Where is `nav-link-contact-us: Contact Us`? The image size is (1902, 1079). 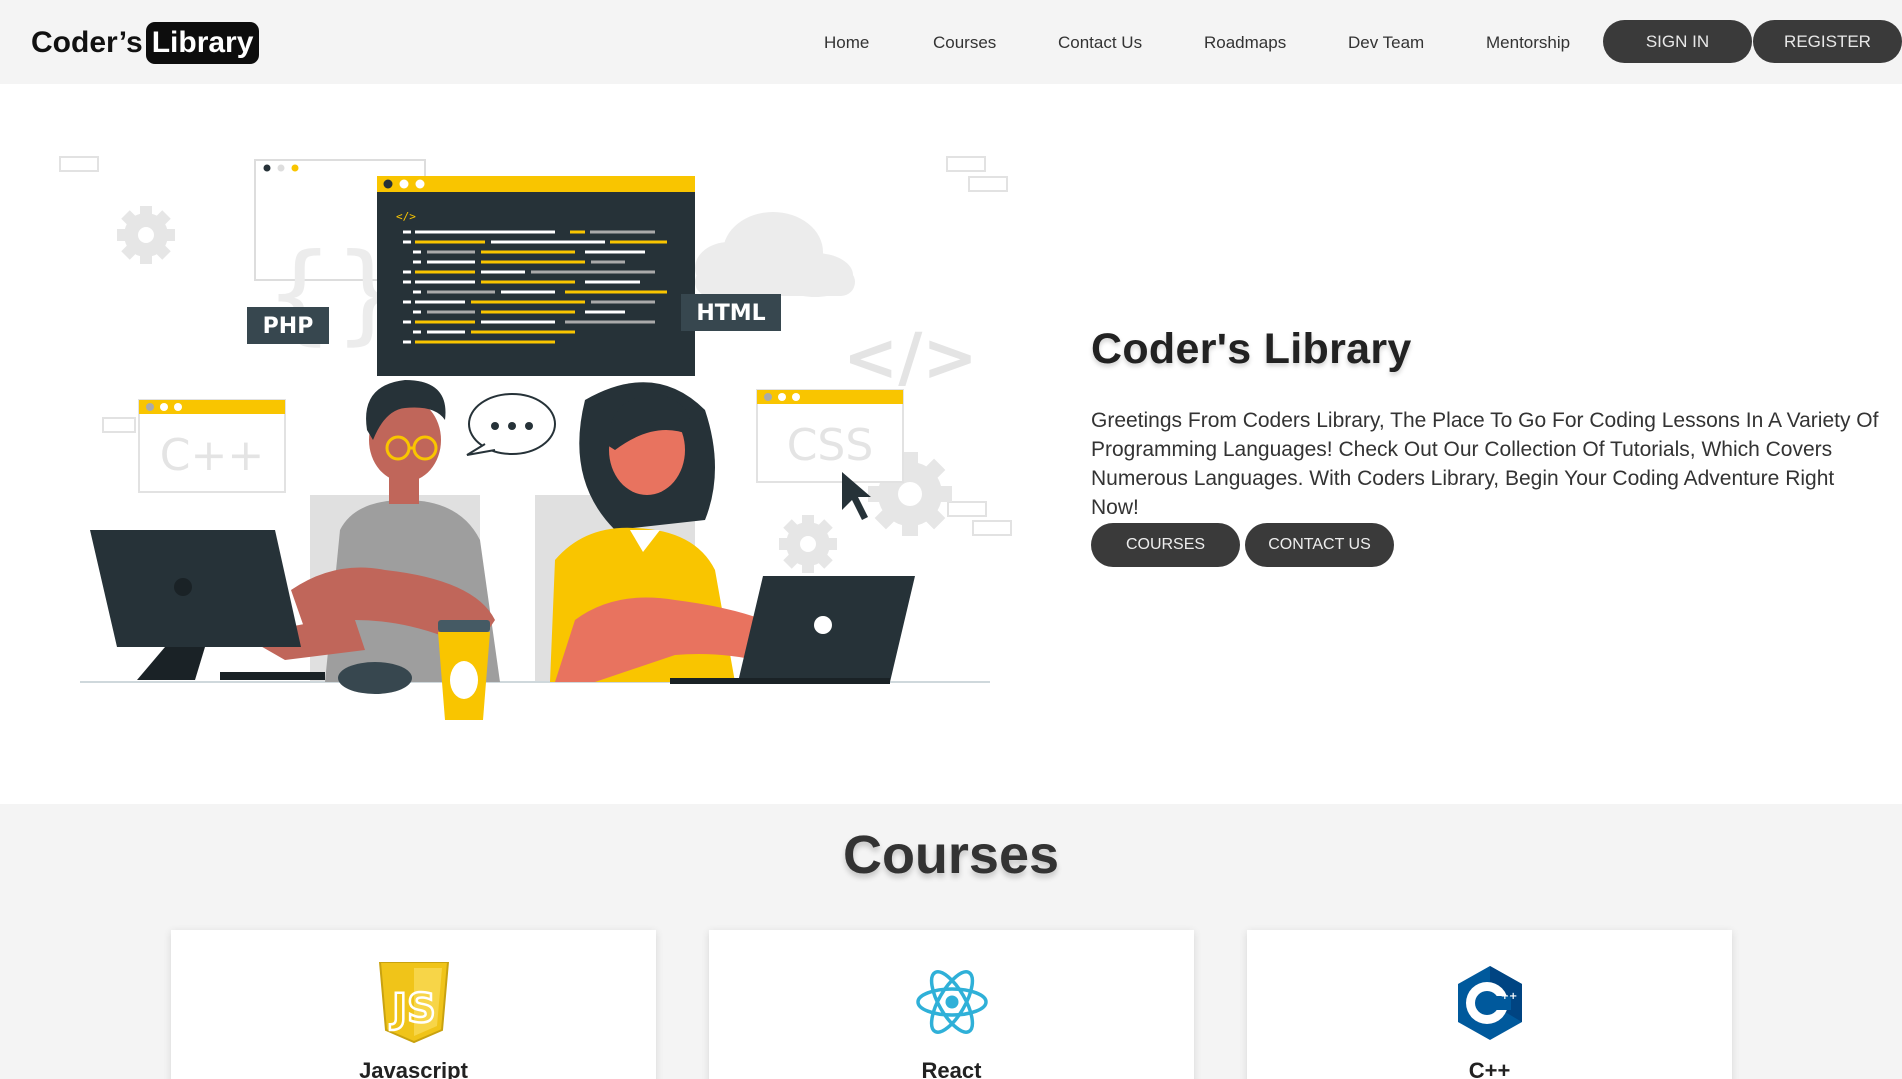
nav-link-contact-us: Contact Us is located at coordinates (1100, 43).